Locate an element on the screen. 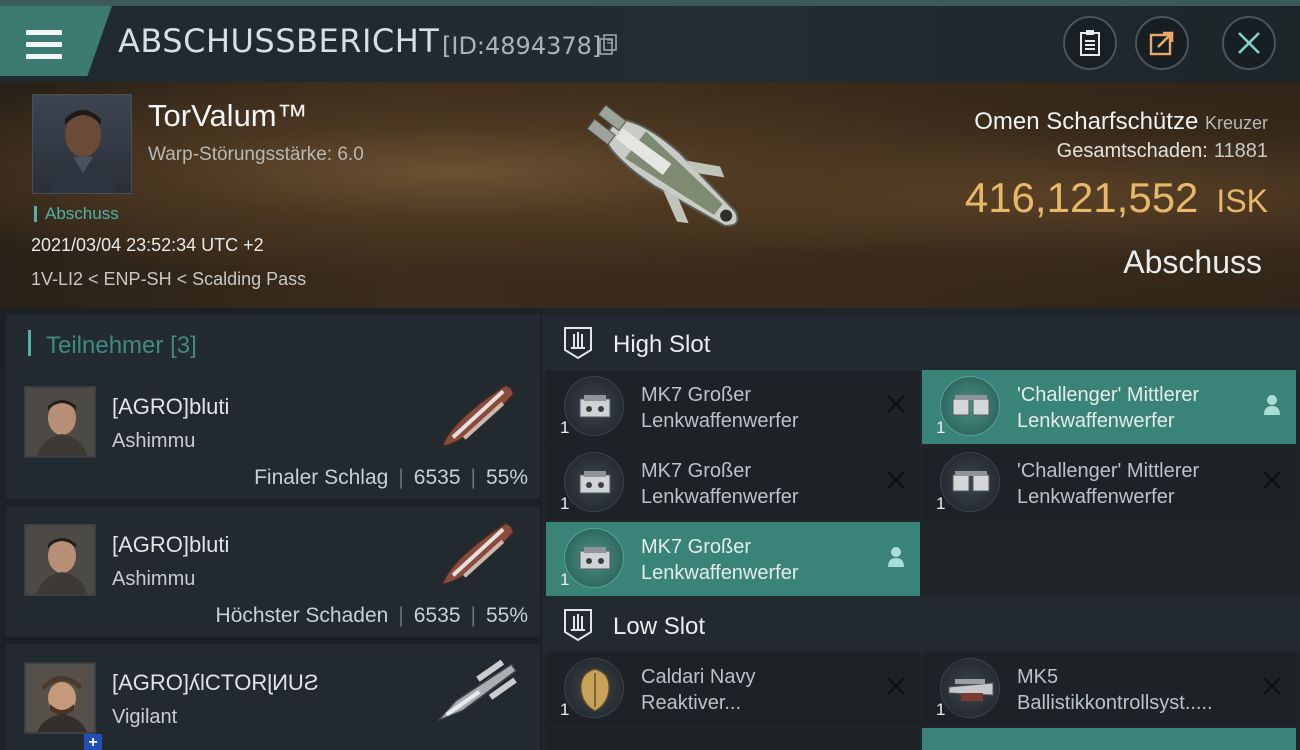 This screenshot has width=1300, height=750. isk-amount: 416,121,552 is located at coordinates (1081, 197).